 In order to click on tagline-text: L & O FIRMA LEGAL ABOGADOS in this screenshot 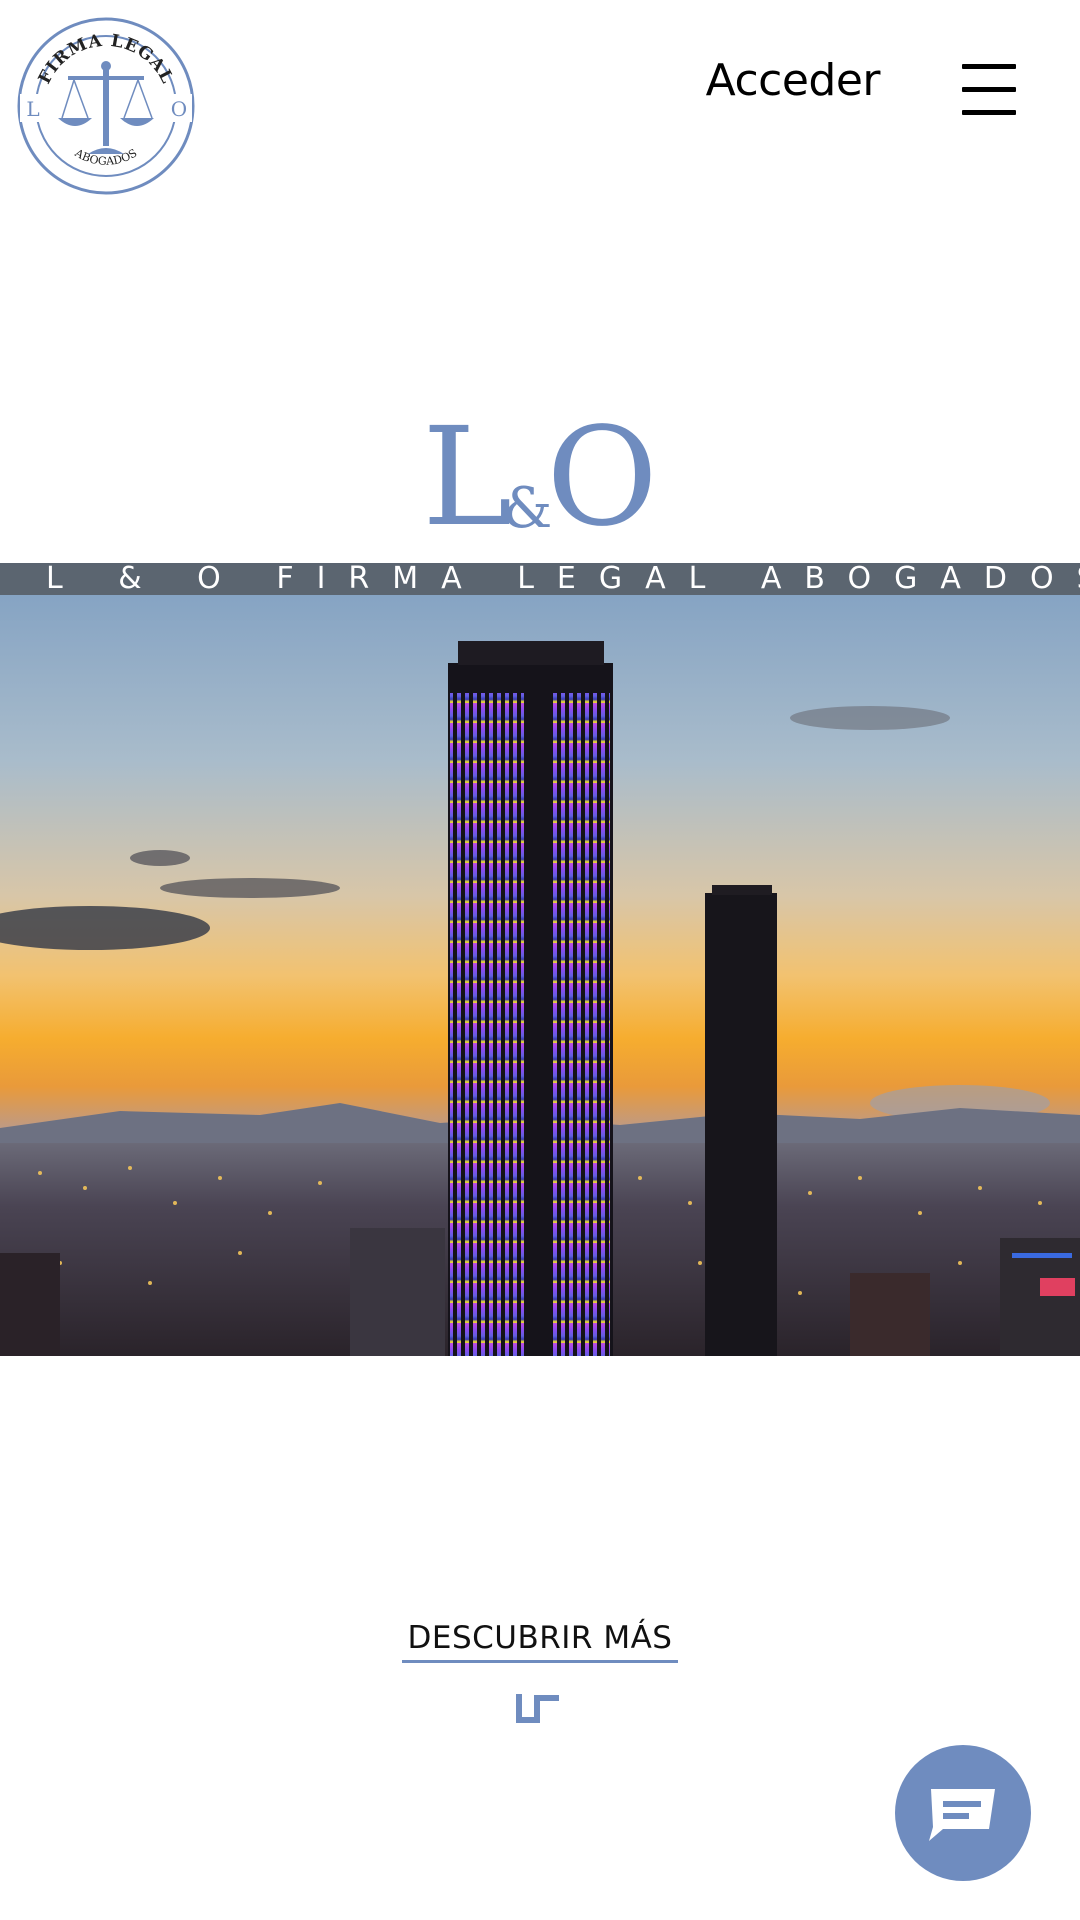, I will do `click(563, 578)`.